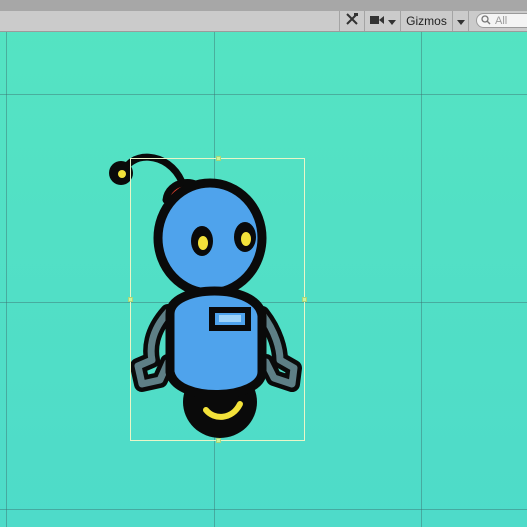 The width and height of the screenshot is (527, 527). What do you see at coordinates (304, 299) in the screenshot?
I see `resize-handle-right` at bounding box center [304, 299].